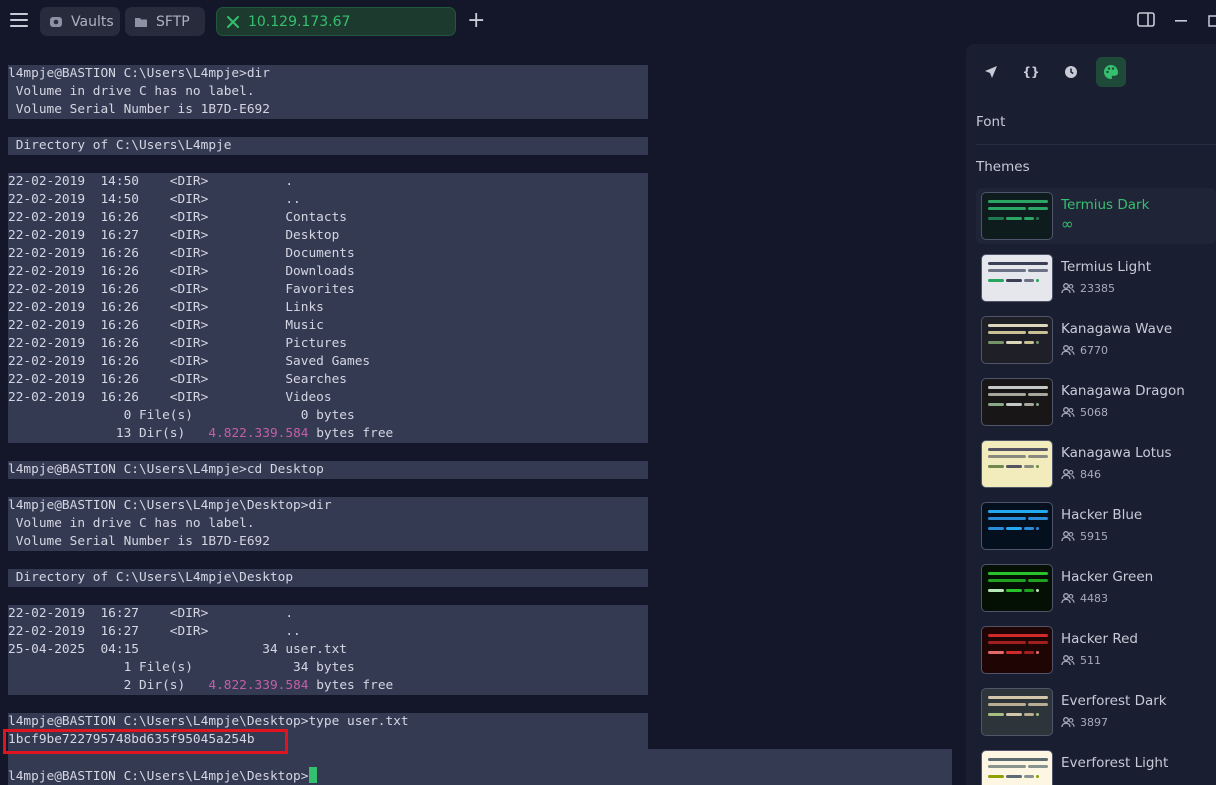 This screenshot has height=785, width=1216. Describe the element at coordinates (1146, 20) in the screenshot. I see `split-view-icon` at that location.